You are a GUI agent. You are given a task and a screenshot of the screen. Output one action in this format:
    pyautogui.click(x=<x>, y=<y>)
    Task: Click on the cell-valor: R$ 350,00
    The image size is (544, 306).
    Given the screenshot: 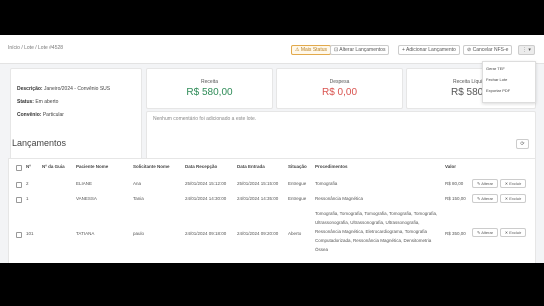 What is the action you would take?
    pyautogui.click(x=455, y=233)
    